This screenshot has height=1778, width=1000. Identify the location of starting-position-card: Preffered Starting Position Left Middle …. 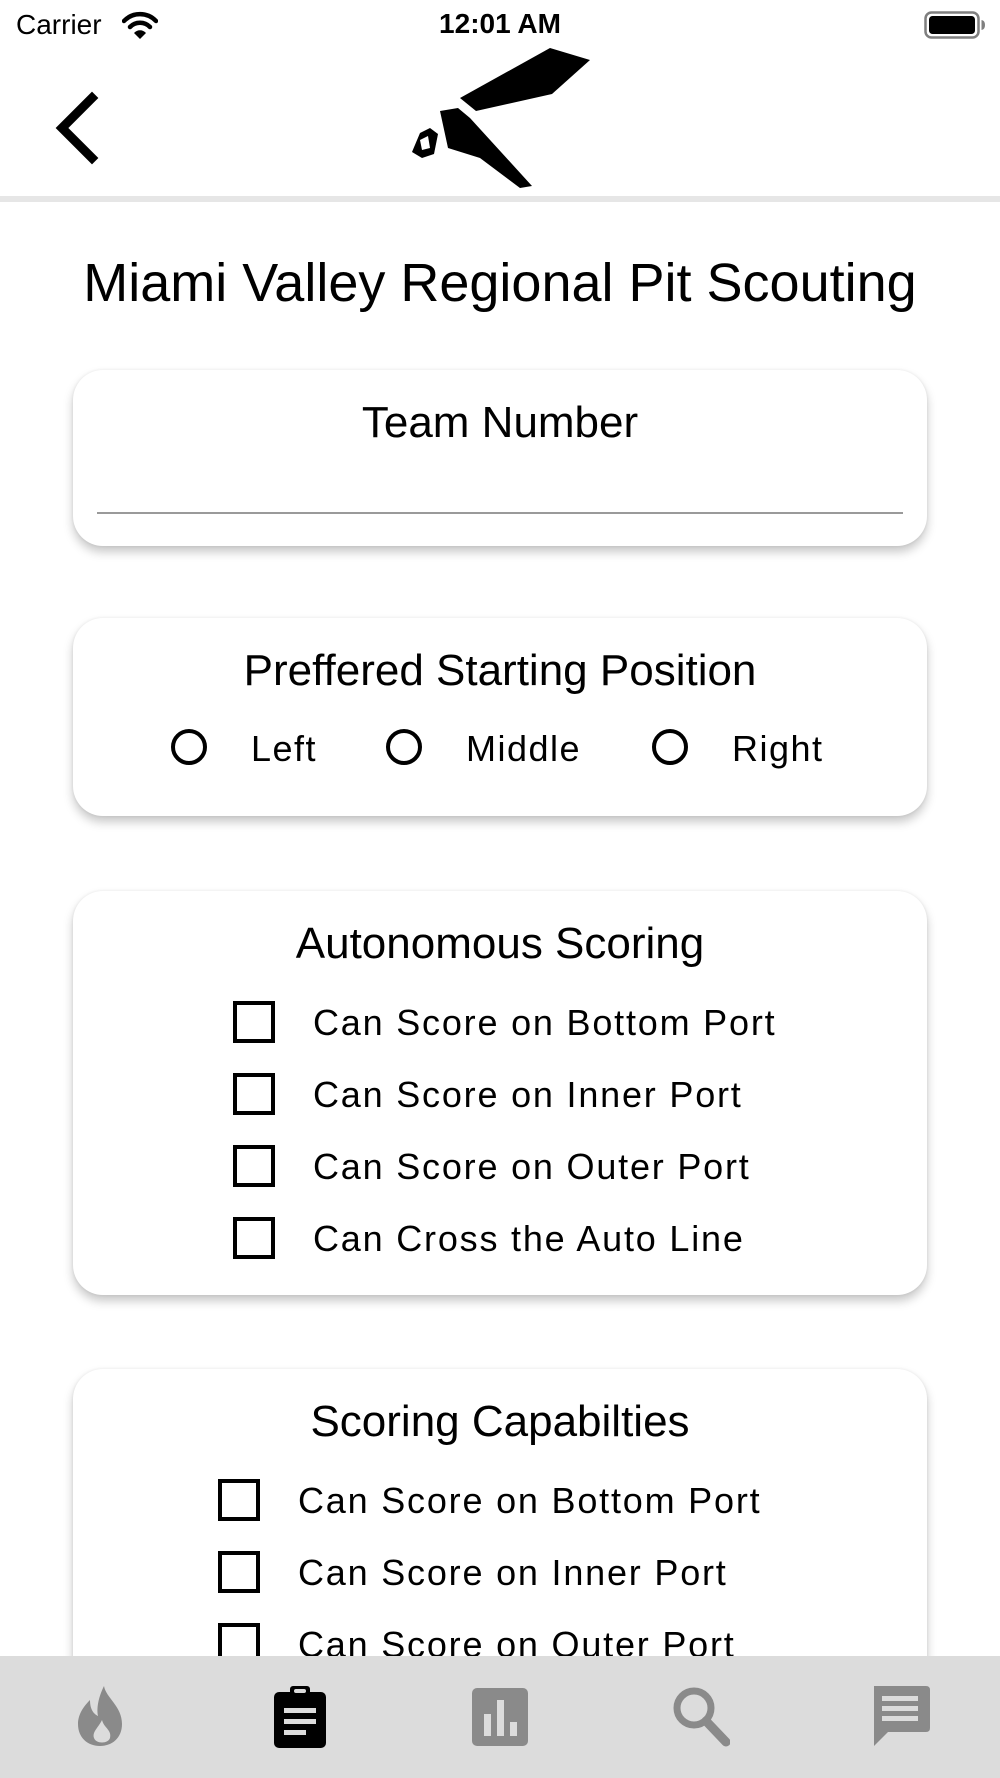
(500, 717).